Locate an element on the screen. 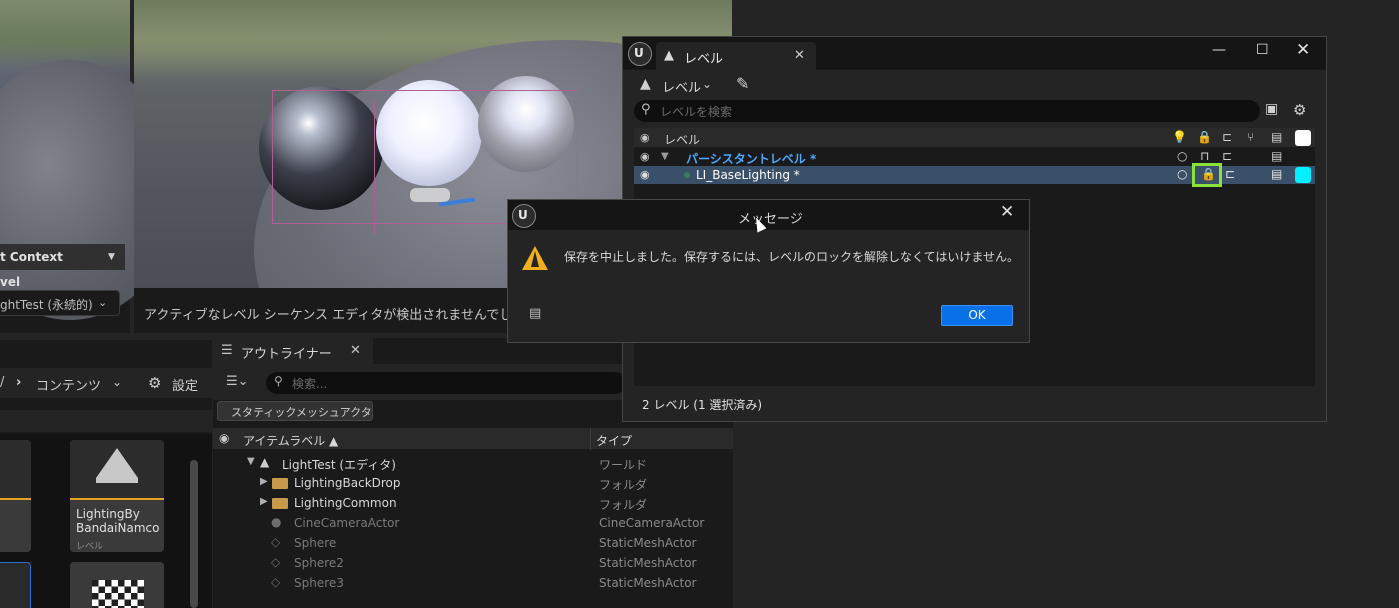 The image size is (1399, 608). chevron-down-icon: ▼ is located at coordinates (111, 257).